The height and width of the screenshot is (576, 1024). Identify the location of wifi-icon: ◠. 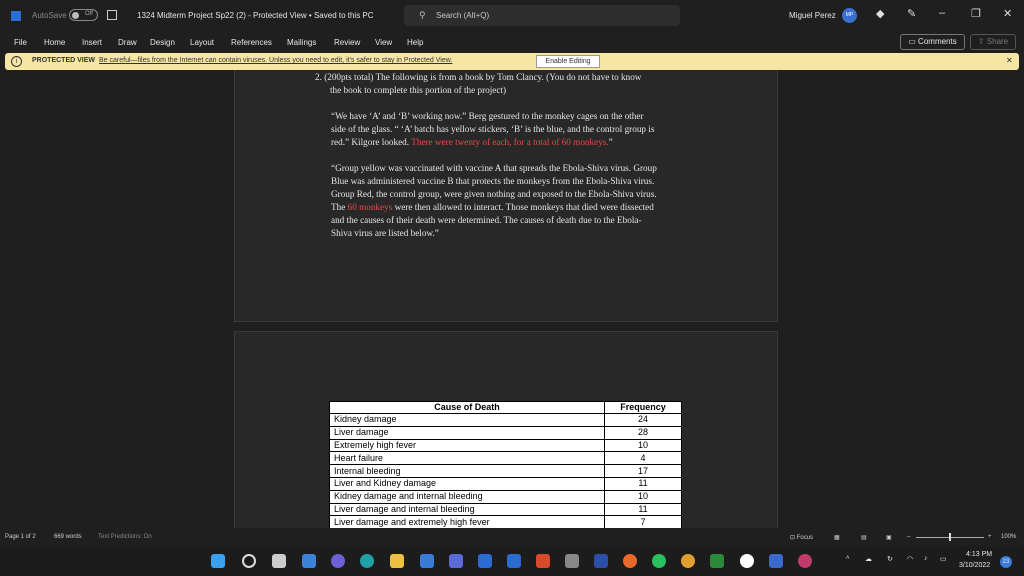
(910, 559).